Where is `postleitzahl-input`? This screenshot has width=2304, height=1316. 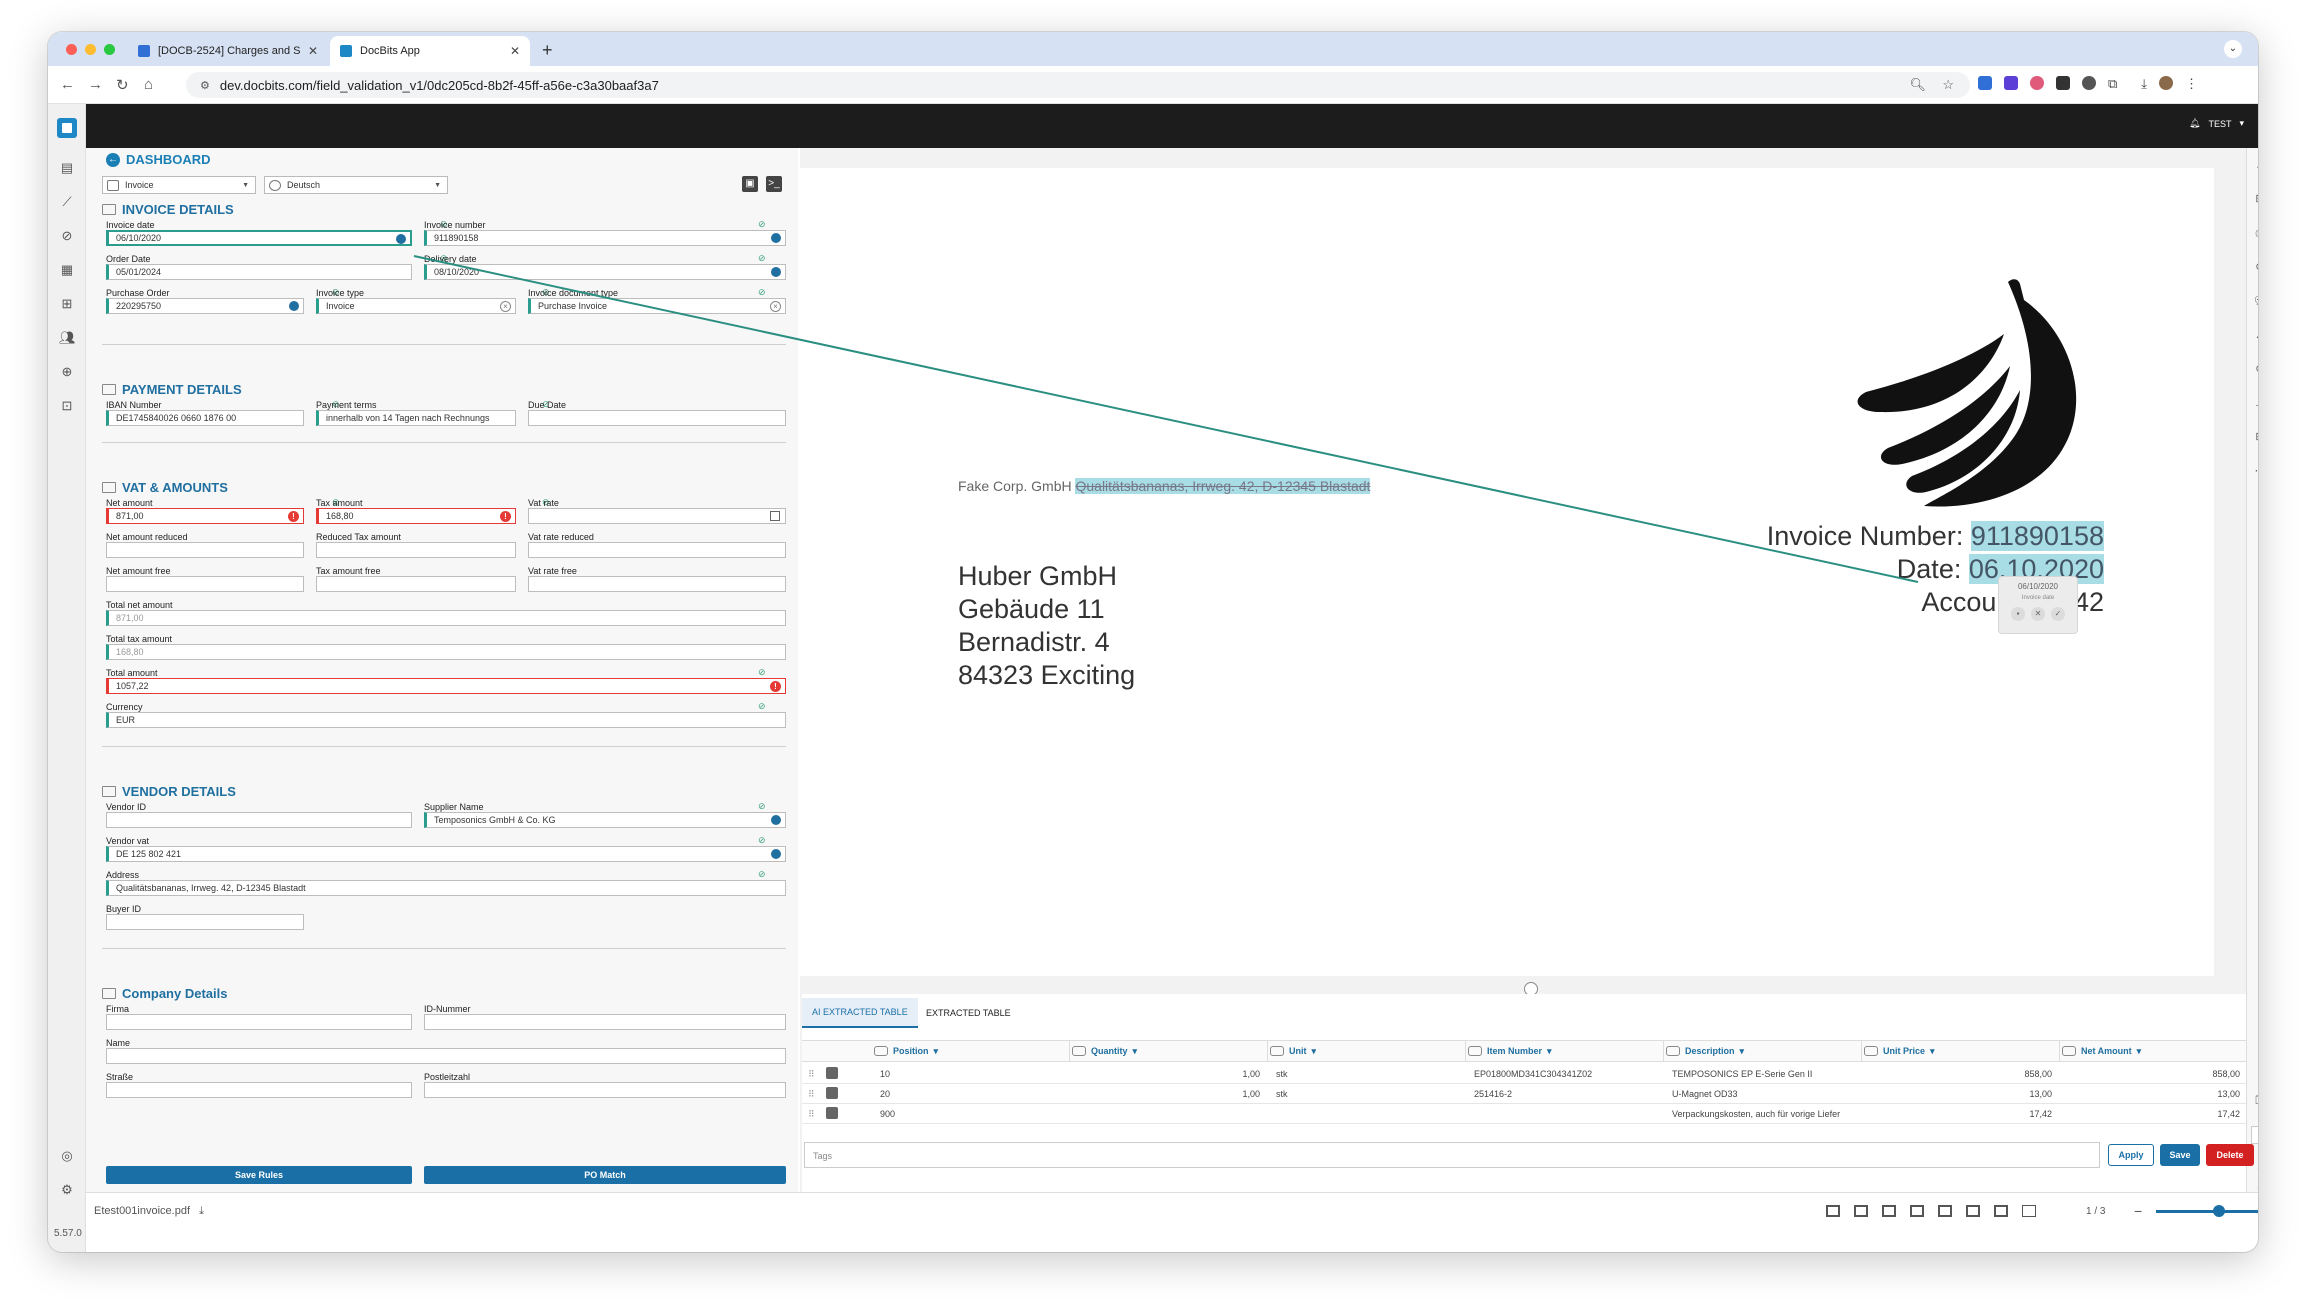 postleitzahl-input is located at coordinates (605, 1090).